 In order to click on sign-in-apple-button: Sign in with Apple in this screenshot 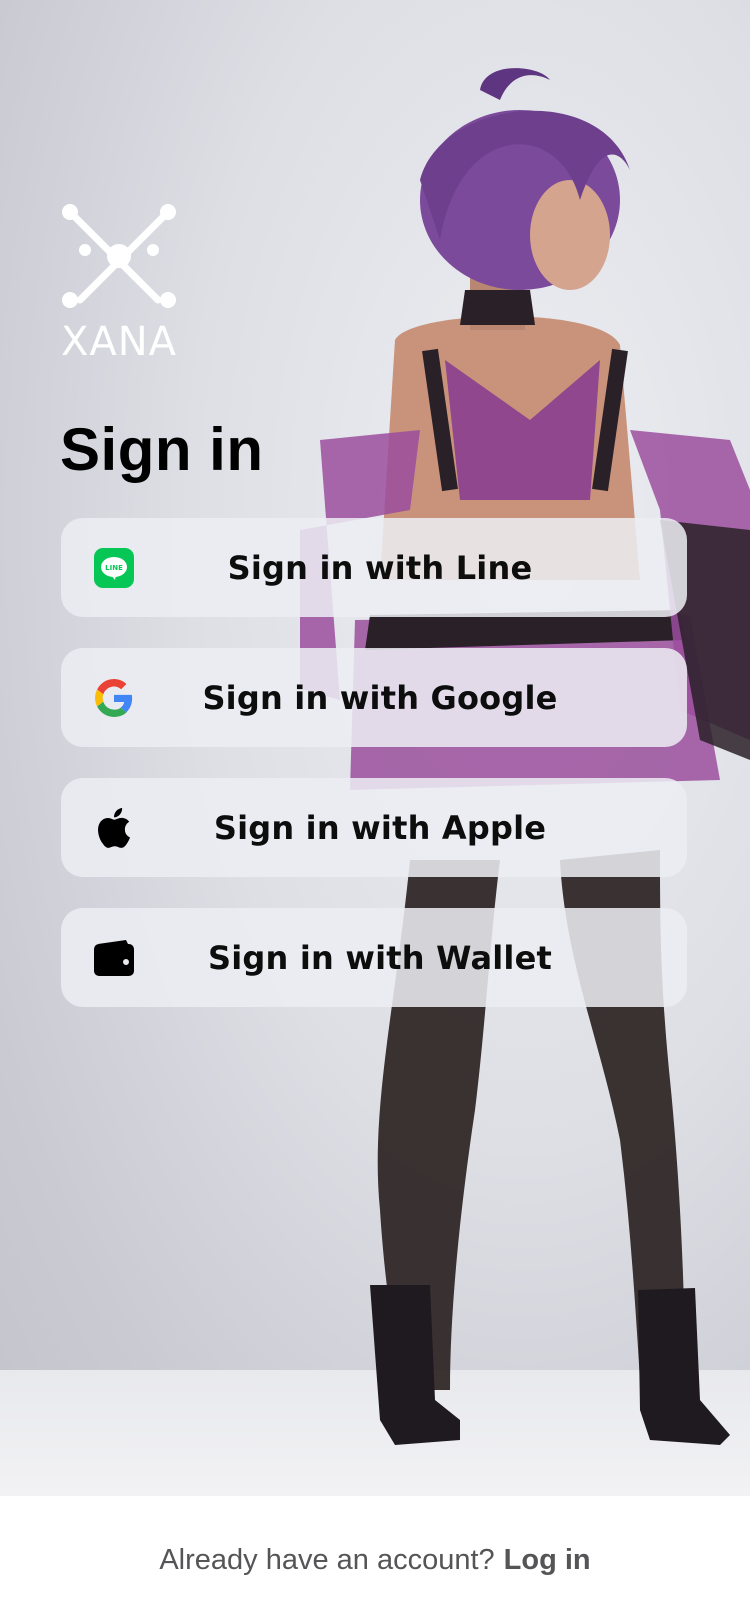, I will do `click(374, 827)`.